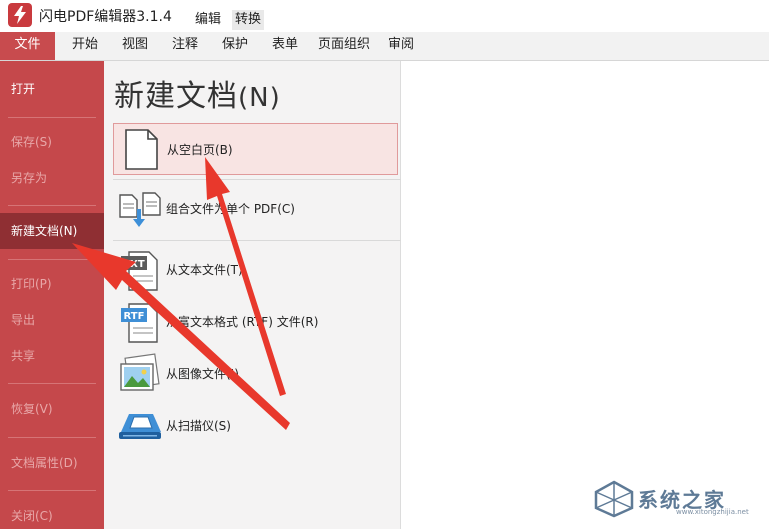 Image resolution: width=769 pixels, height=529 pixels. I want to click on panel-title: 新建文档(N), so click(197, 93).